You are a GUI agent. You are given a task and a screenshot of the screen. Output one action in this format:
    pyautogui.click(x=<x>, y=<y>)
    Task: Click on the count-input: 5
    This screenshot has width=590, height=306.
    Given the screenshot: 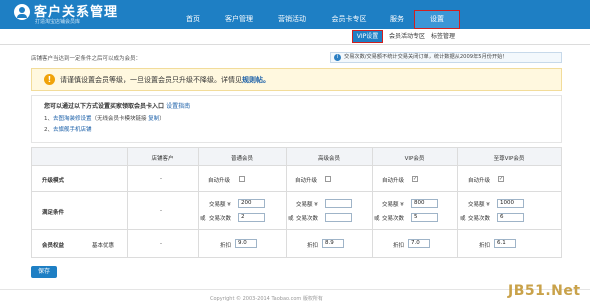 What is the action you would take?
    pyautogui.click(x=424, y=217)
    